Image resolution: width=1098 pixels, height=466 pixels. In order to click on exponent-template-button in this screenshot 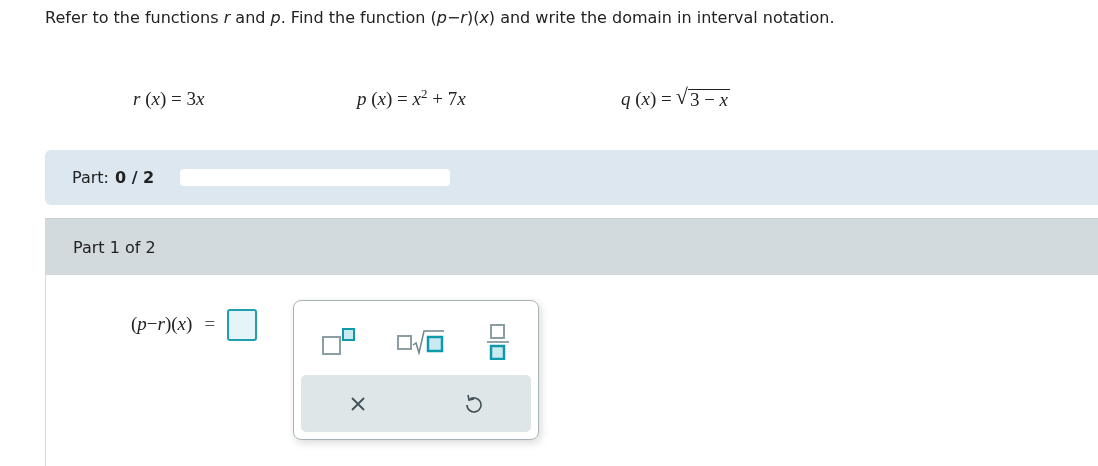, I will do `click(338, 342)`.